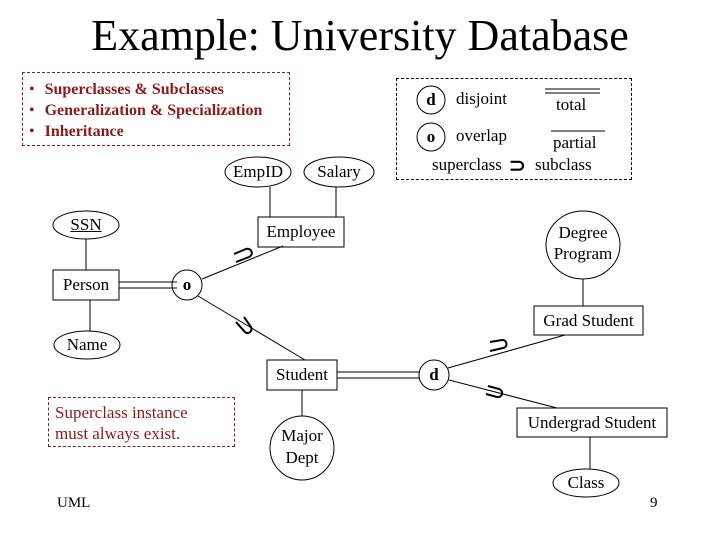 The image size is (720, 540). I want to click on student-entity: Student, so click(302, 374).